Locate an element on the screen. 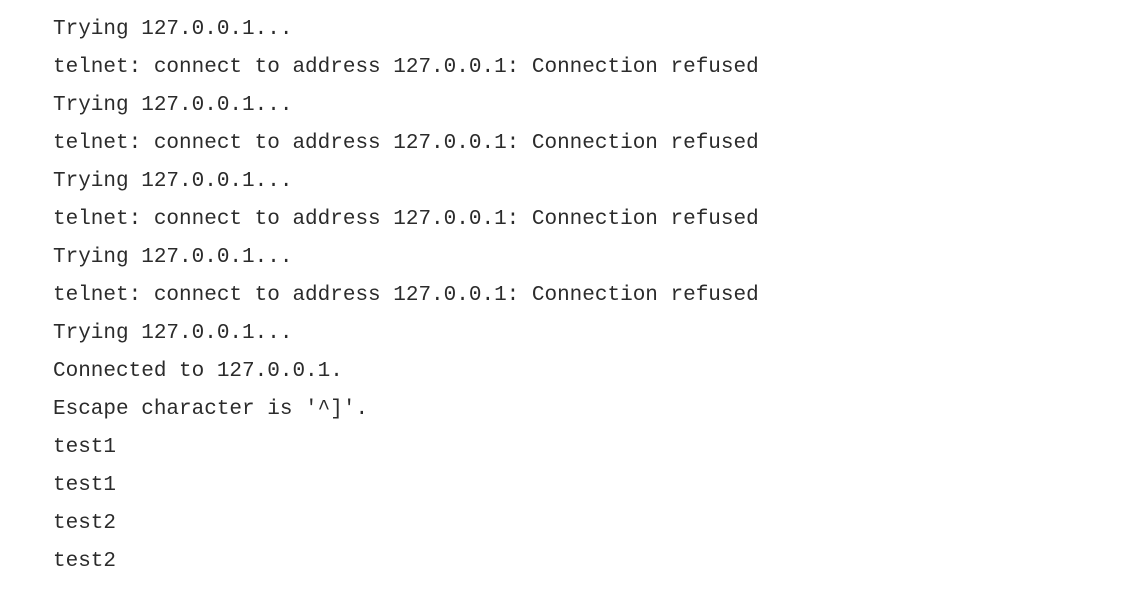  terminal-line: Escape character is '^]'. is located at coordinates (211, 409).